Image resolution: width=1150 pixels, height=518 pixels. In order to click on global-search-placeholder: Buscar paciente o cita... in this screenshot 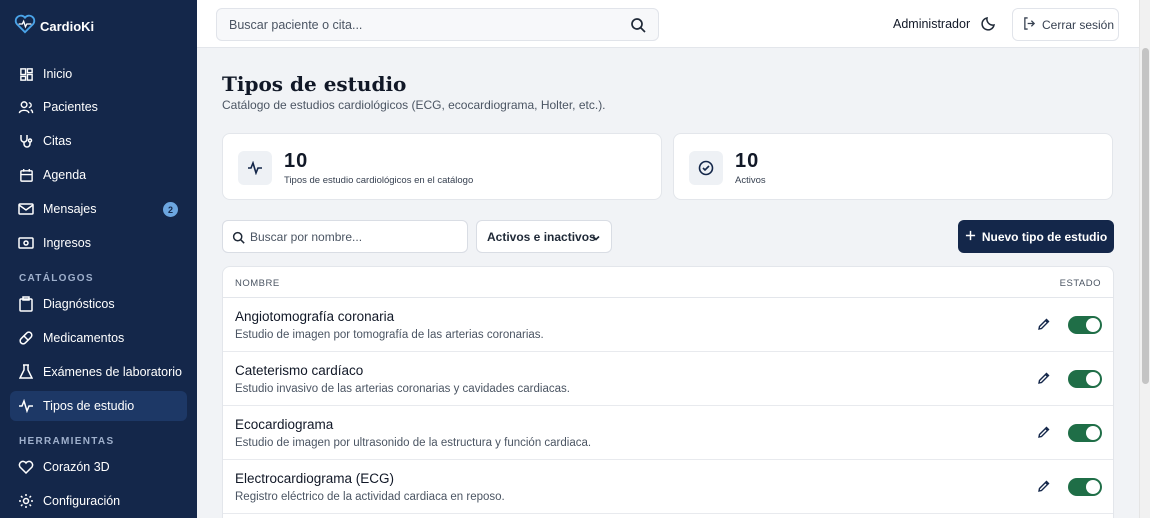, I will do `click(296, 25)`.